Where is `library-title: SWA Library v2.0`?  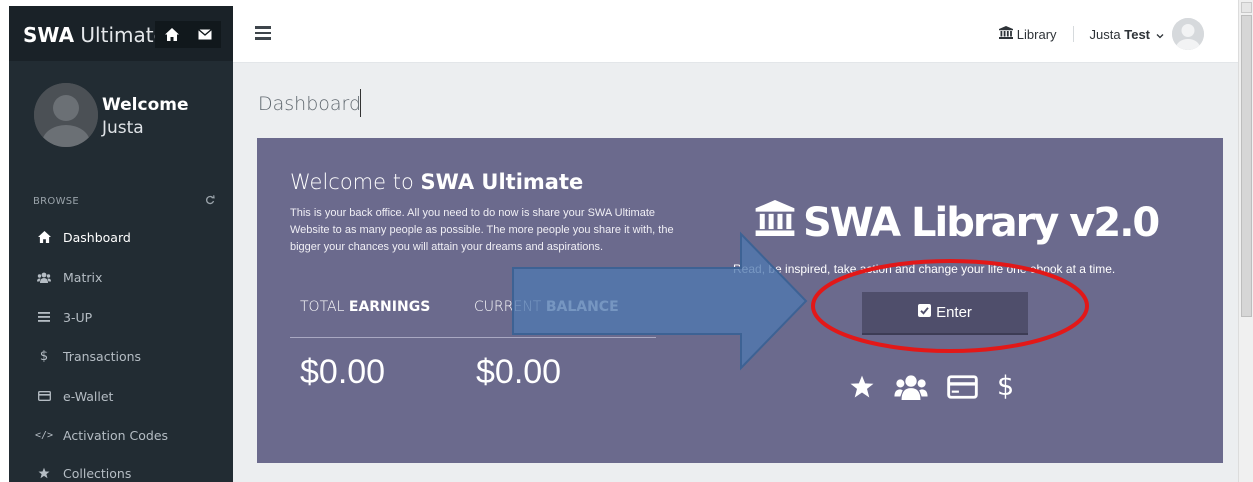 library-title: SWA Library v2.0 is located at coordinates (957, 223).